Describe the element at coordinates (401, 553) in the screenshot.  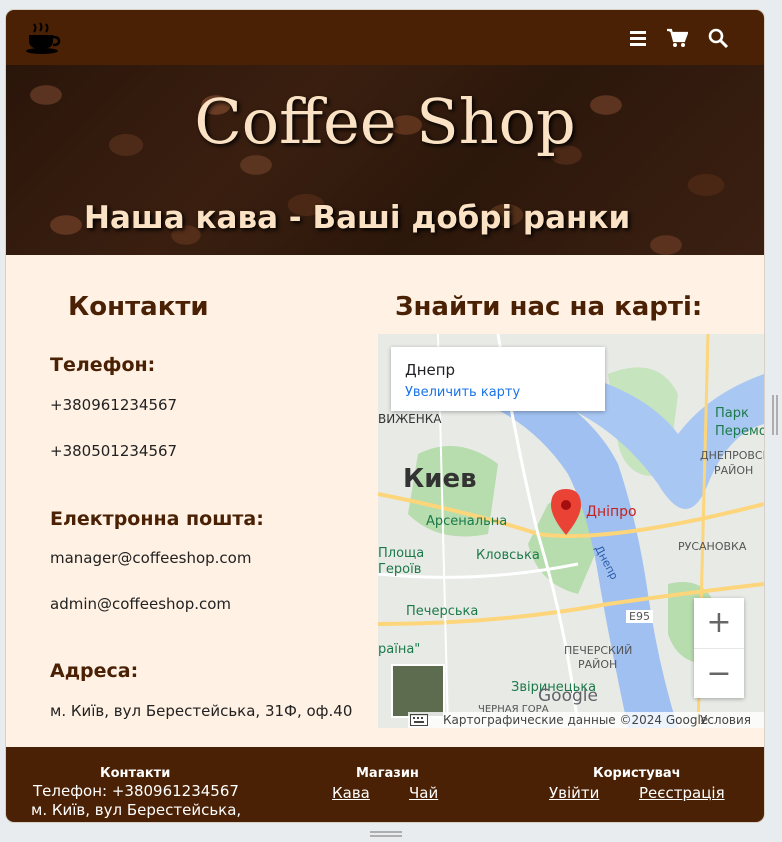
I see `map-label-ploshcha: Площа` at that location.